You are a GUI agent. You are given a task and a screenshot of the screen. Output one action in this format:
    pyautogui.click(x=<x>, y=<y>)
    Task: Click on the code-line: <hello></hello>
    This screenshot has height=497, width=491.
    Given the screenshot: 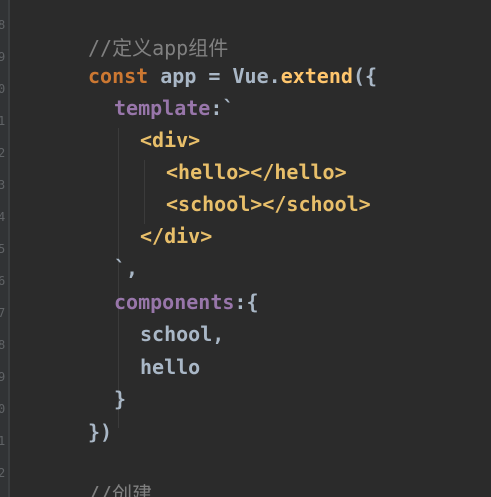 What is the action you would take?
    pyautogui.click(x=256, y=176)
    